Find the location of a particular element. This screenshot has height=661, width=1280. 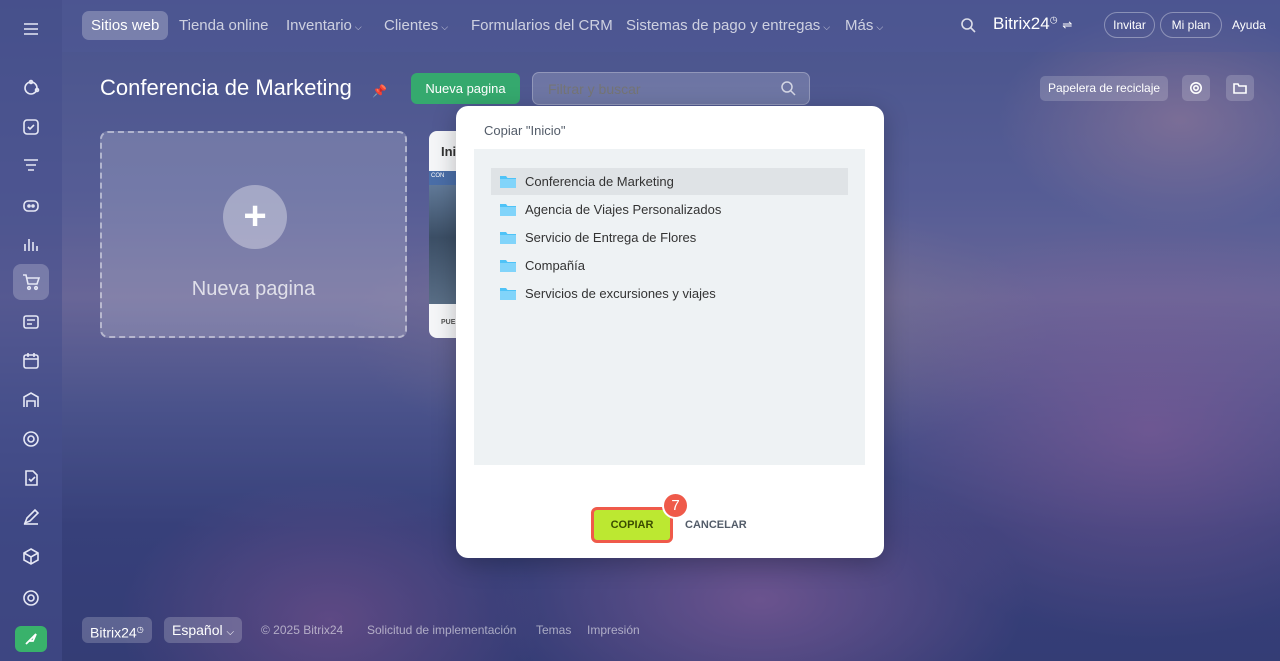

analytics-icon is located at coordinates (31, 244).